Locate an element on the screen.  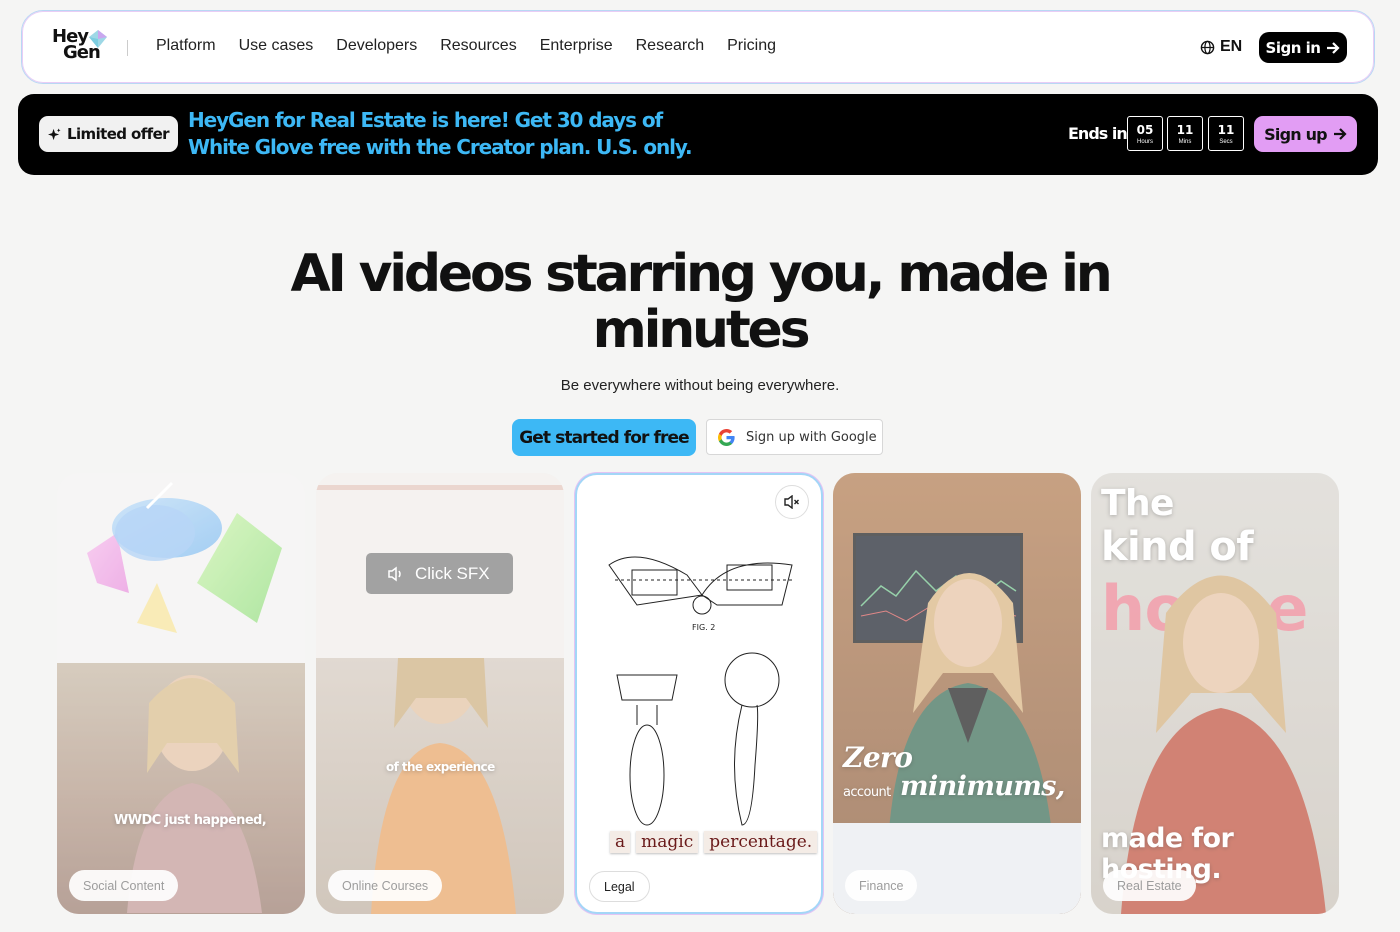
hero-subtitle: Be everywhere without being everywhere. is located at coordinates (700, 385).